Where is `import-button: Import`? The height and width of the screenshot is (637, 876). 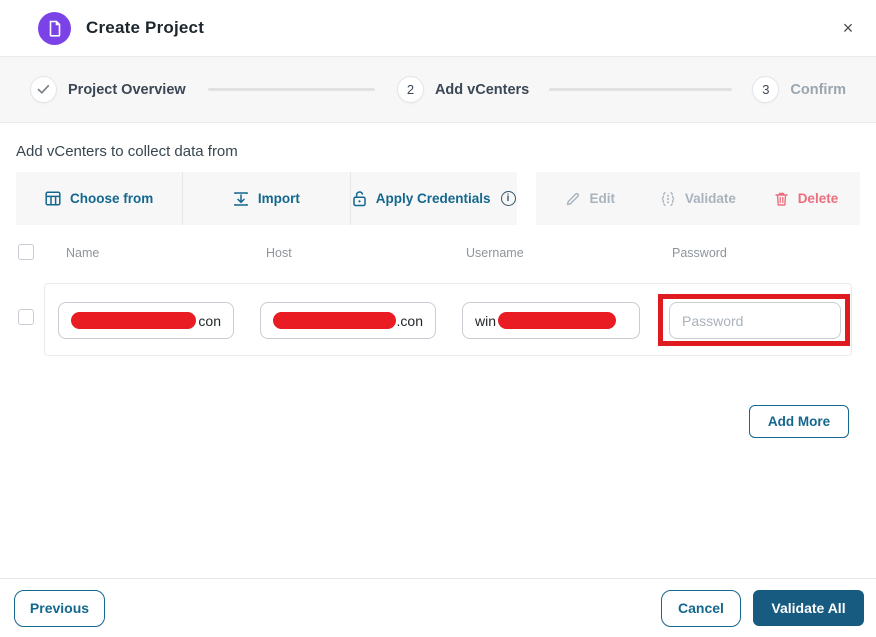 import-button: Import is located at coordinates (265, 198).